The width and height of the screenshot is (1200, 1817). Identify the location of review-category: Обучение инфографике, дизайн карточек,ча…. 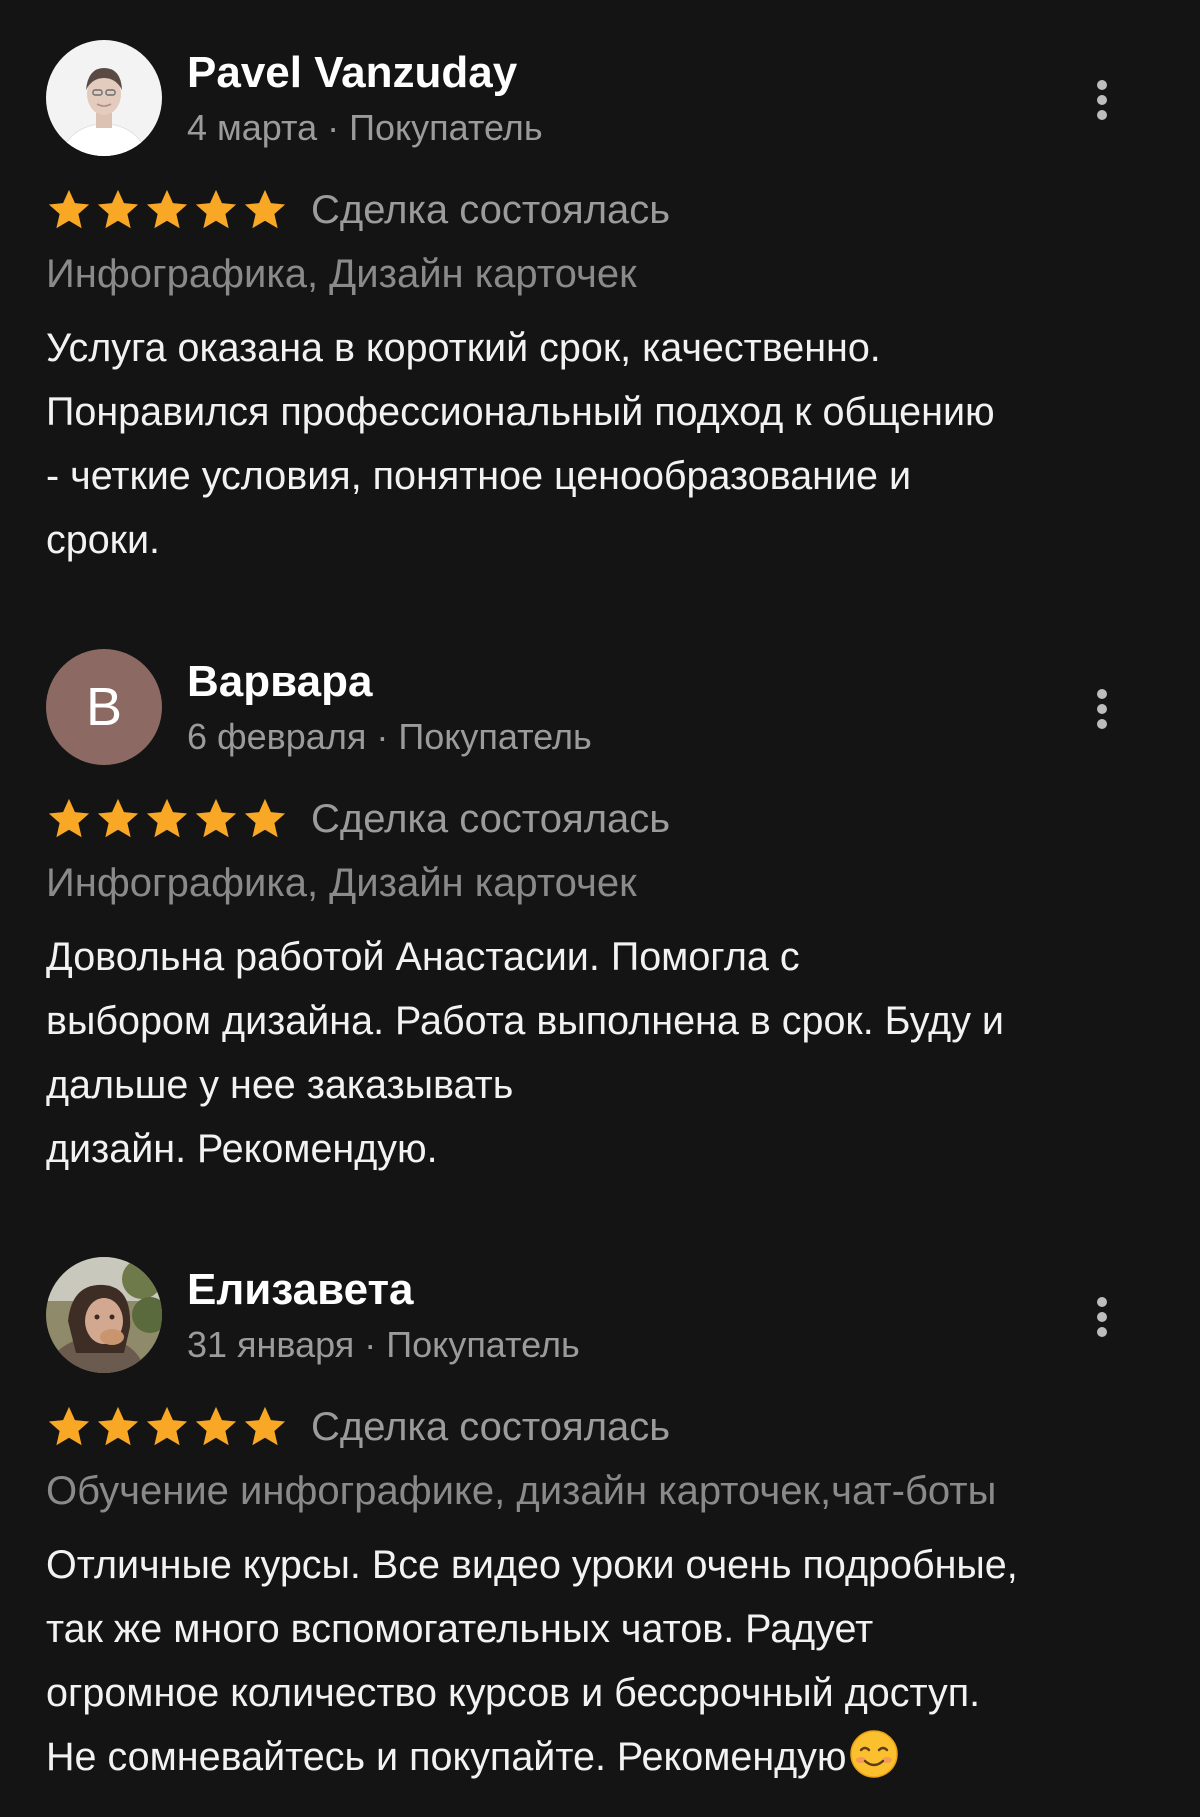
(521, 1491).